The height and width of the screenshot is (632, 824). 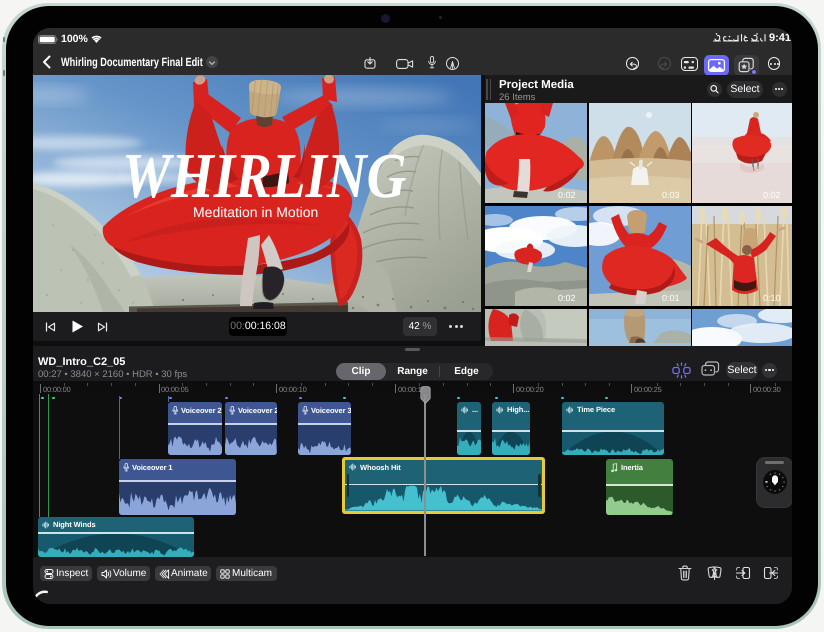 I want to click on svg-text: 0:10, so click(x=772, y=298).